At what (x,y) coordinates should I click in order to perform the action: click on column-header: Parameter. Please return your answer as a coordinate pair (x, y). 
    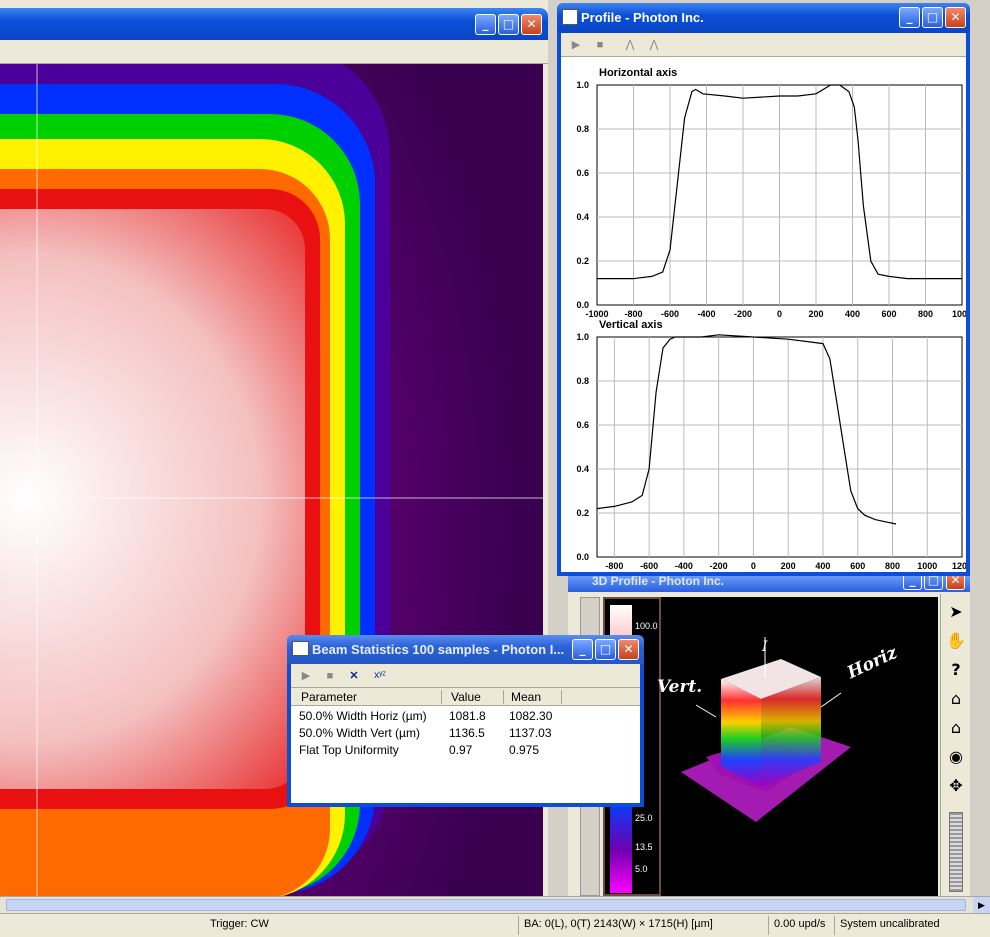
    Looking at the image, I should click on (329, 697).